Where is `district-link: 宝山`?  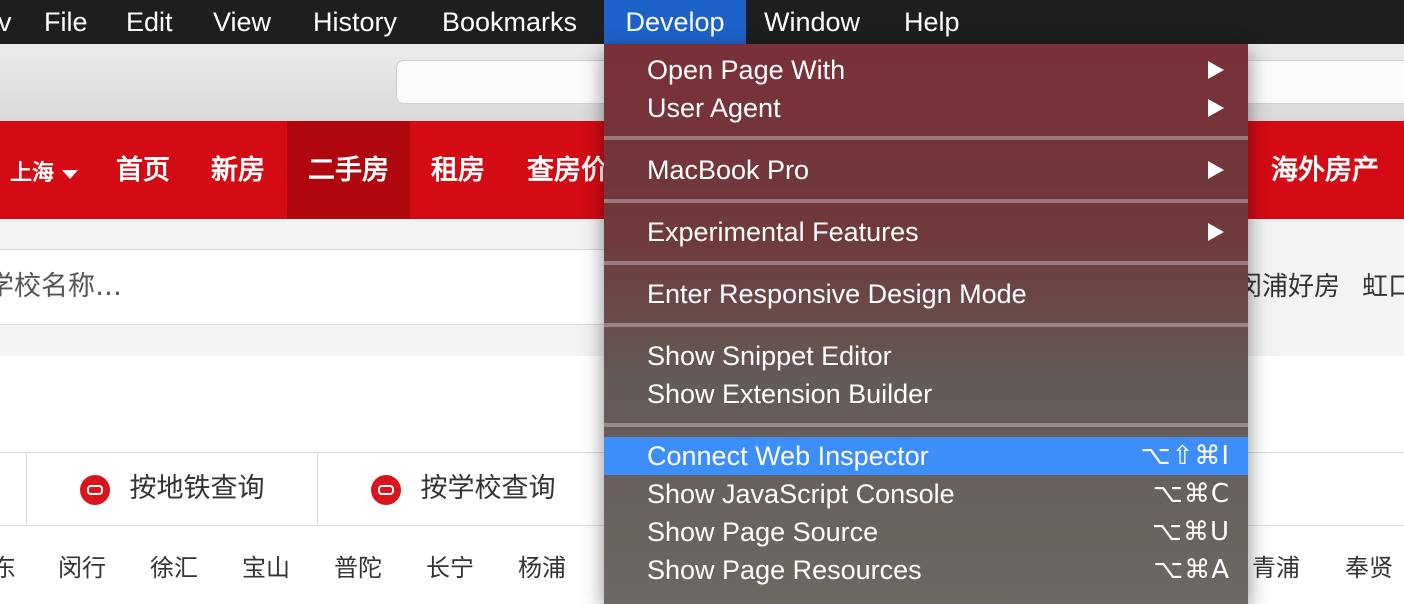 district-link: 宝山 is located at coordinates (266, 565).